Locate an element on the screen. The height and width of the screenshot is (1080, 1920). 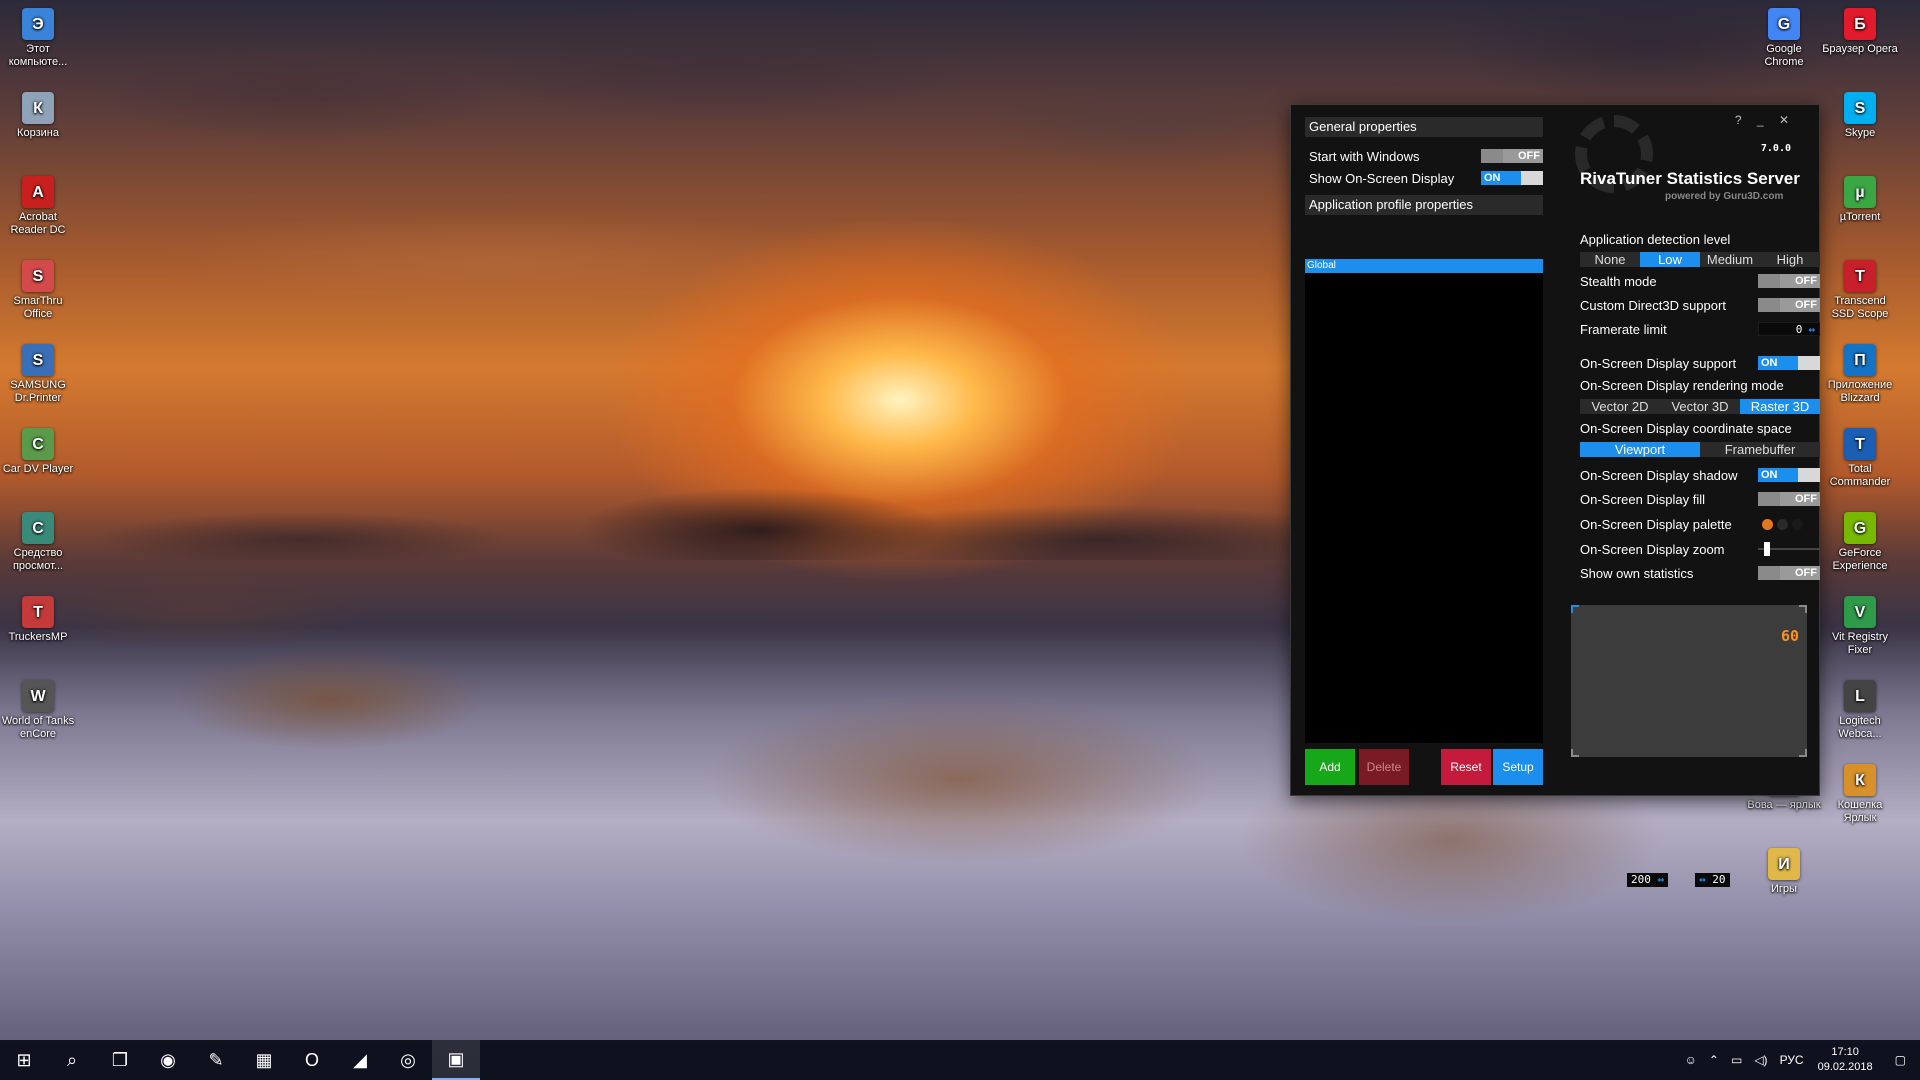
network-icon: ▭ is located at coordinates (1736, 1060).